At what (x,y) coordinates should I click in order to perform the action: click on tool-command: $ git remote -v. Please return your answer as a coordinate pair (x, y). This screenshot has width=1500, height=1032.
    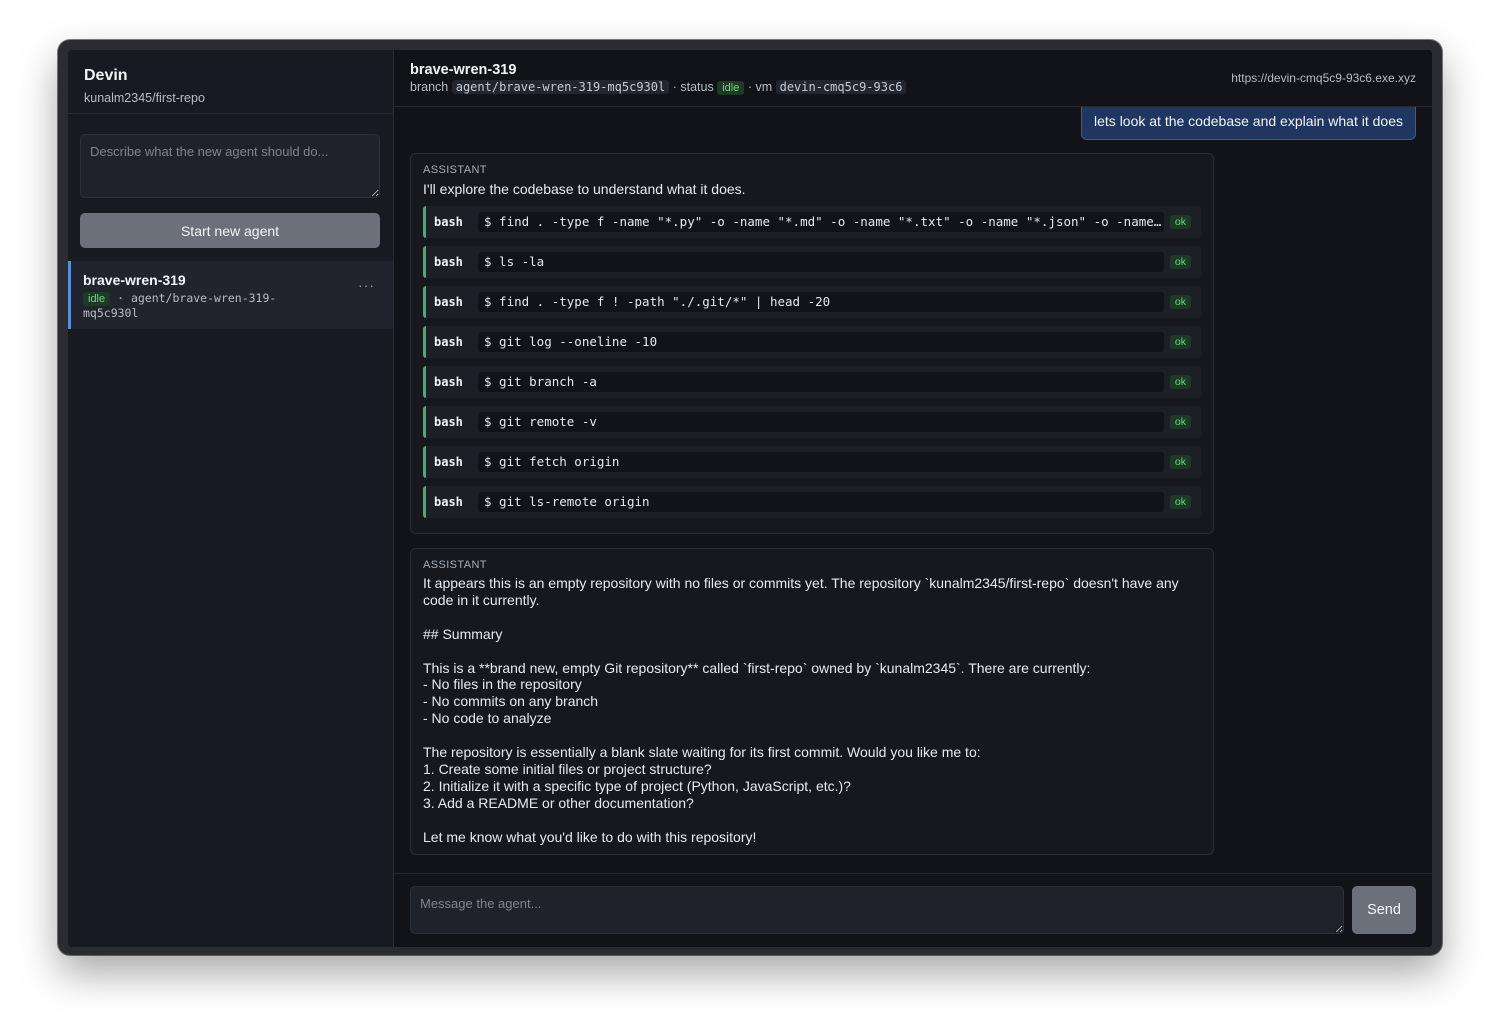
    Looking at the image, I should click on (821, 422).